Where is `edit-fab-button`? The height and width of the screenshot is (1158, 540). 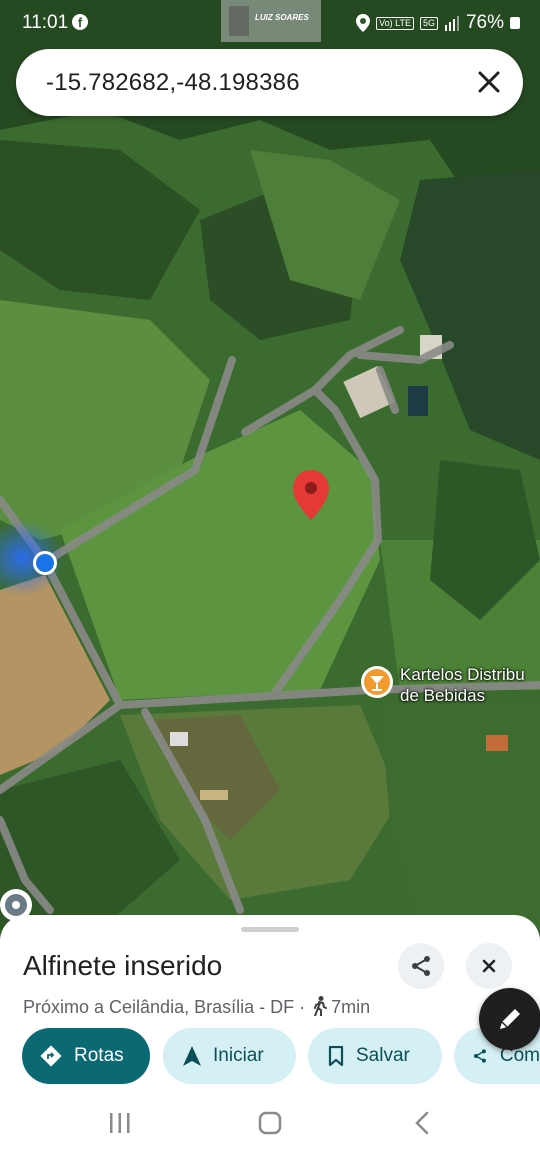 edit-fab-button is located at coordinates (509, 1019).